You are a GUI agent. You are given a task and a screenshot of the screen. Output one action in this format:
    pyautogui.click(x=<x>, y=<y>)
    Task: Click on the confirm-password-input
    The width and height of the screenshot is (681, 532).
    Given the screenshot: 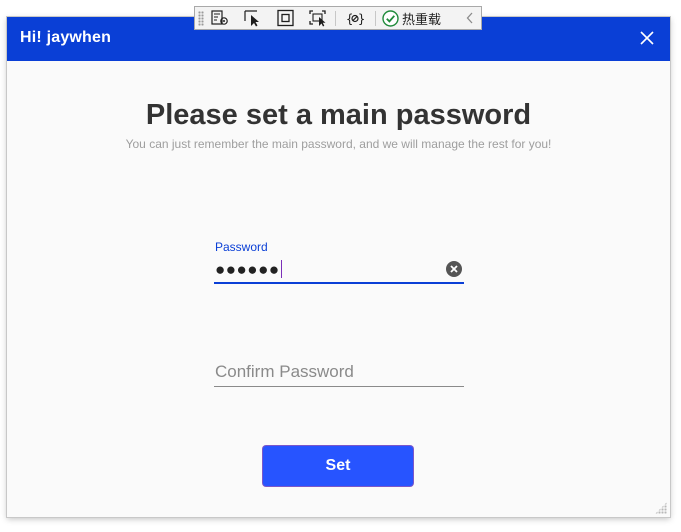 What is the action you would take?
    pyautogui.click(x=339, y=372)
    